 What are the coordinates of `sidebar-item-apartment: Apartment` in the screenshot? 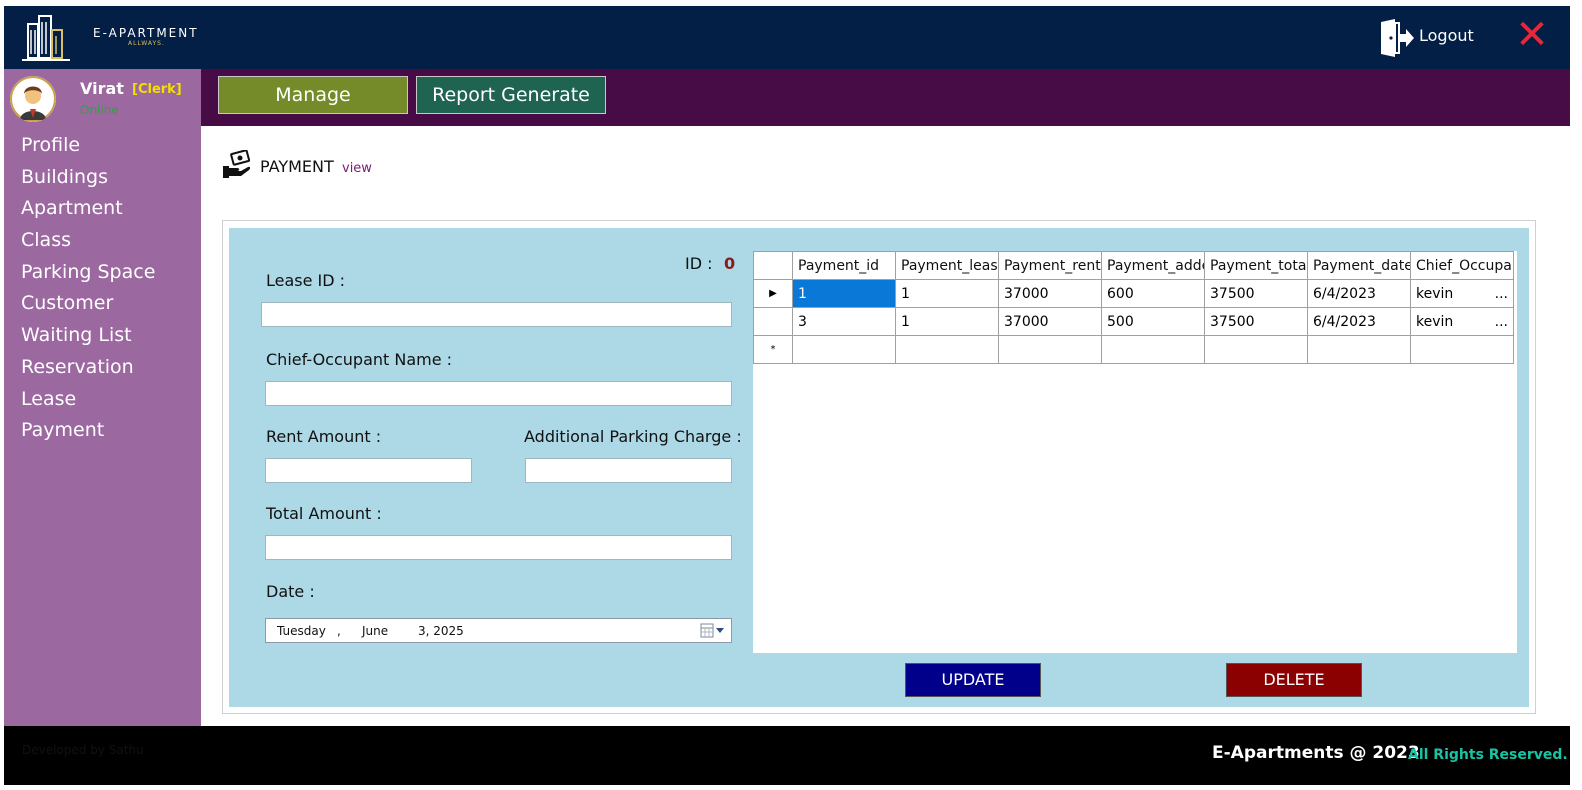 It's located at (102, 209).